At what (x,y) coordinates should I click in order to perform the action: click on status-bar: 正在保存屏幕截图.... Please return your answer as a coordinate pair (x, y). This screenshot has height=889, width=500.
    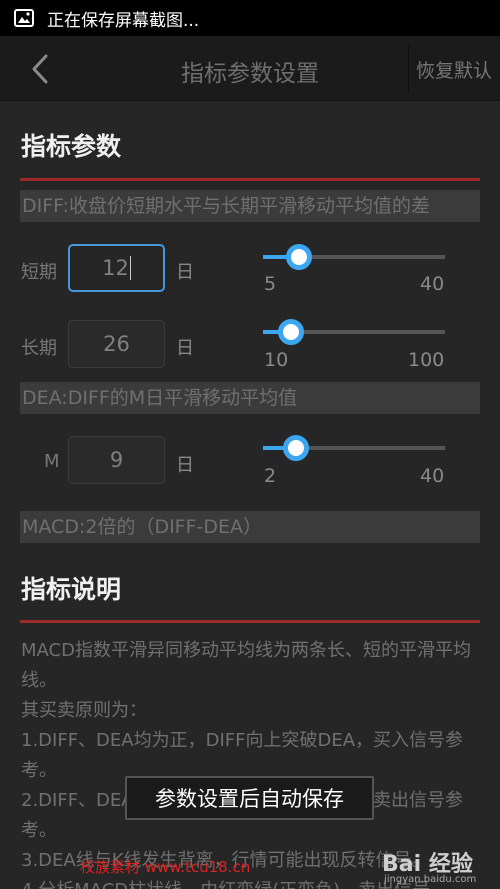
    Looking at the image, I should click on (250, 18).